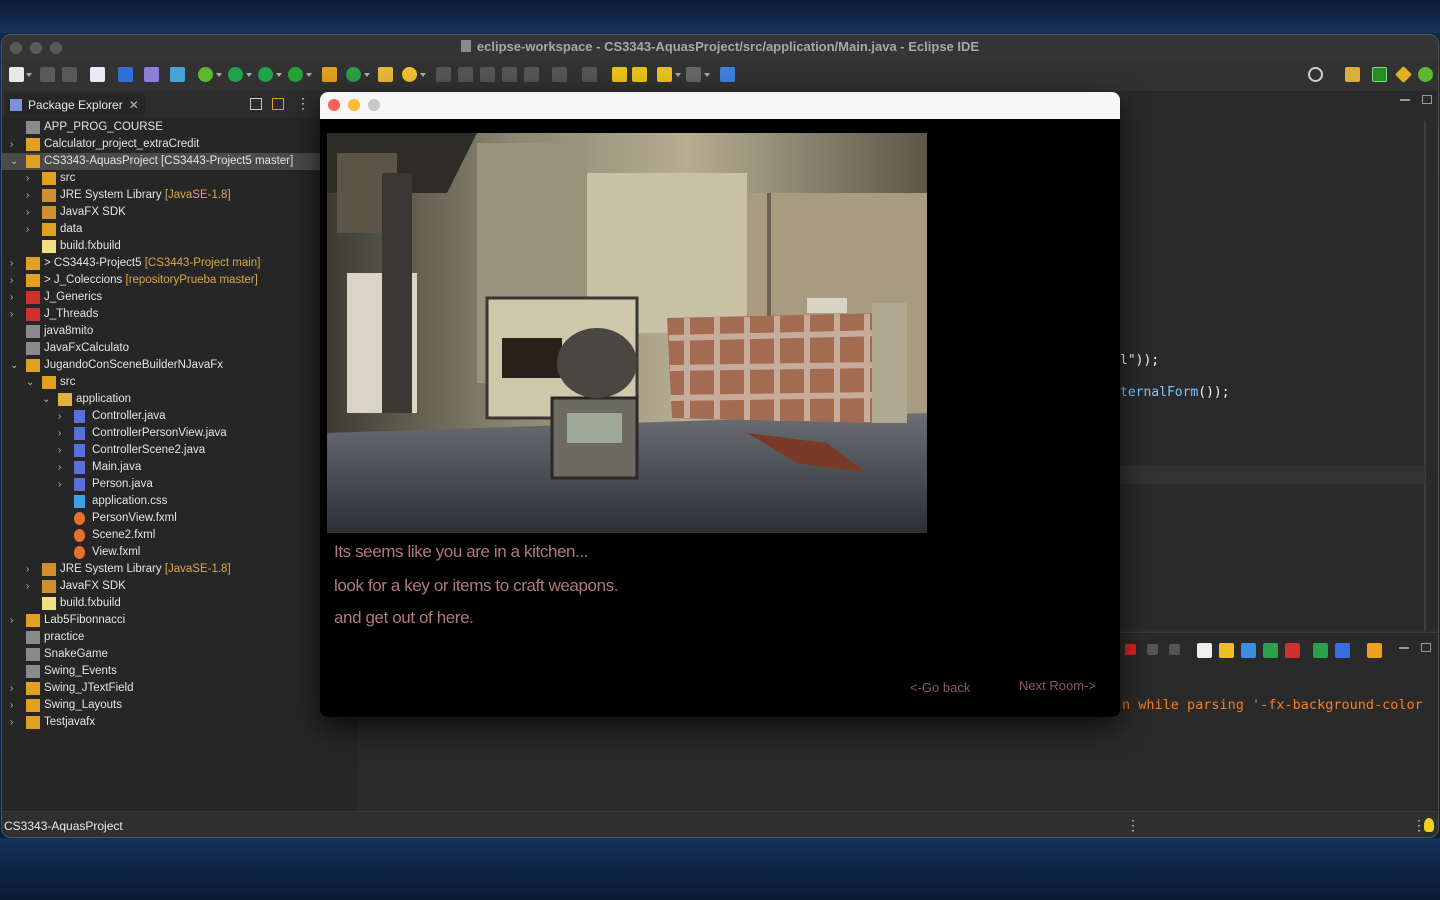  Describe the element at coordinates (180, 331) in the screenshot. I see `tree-item: java8mito` at that location.